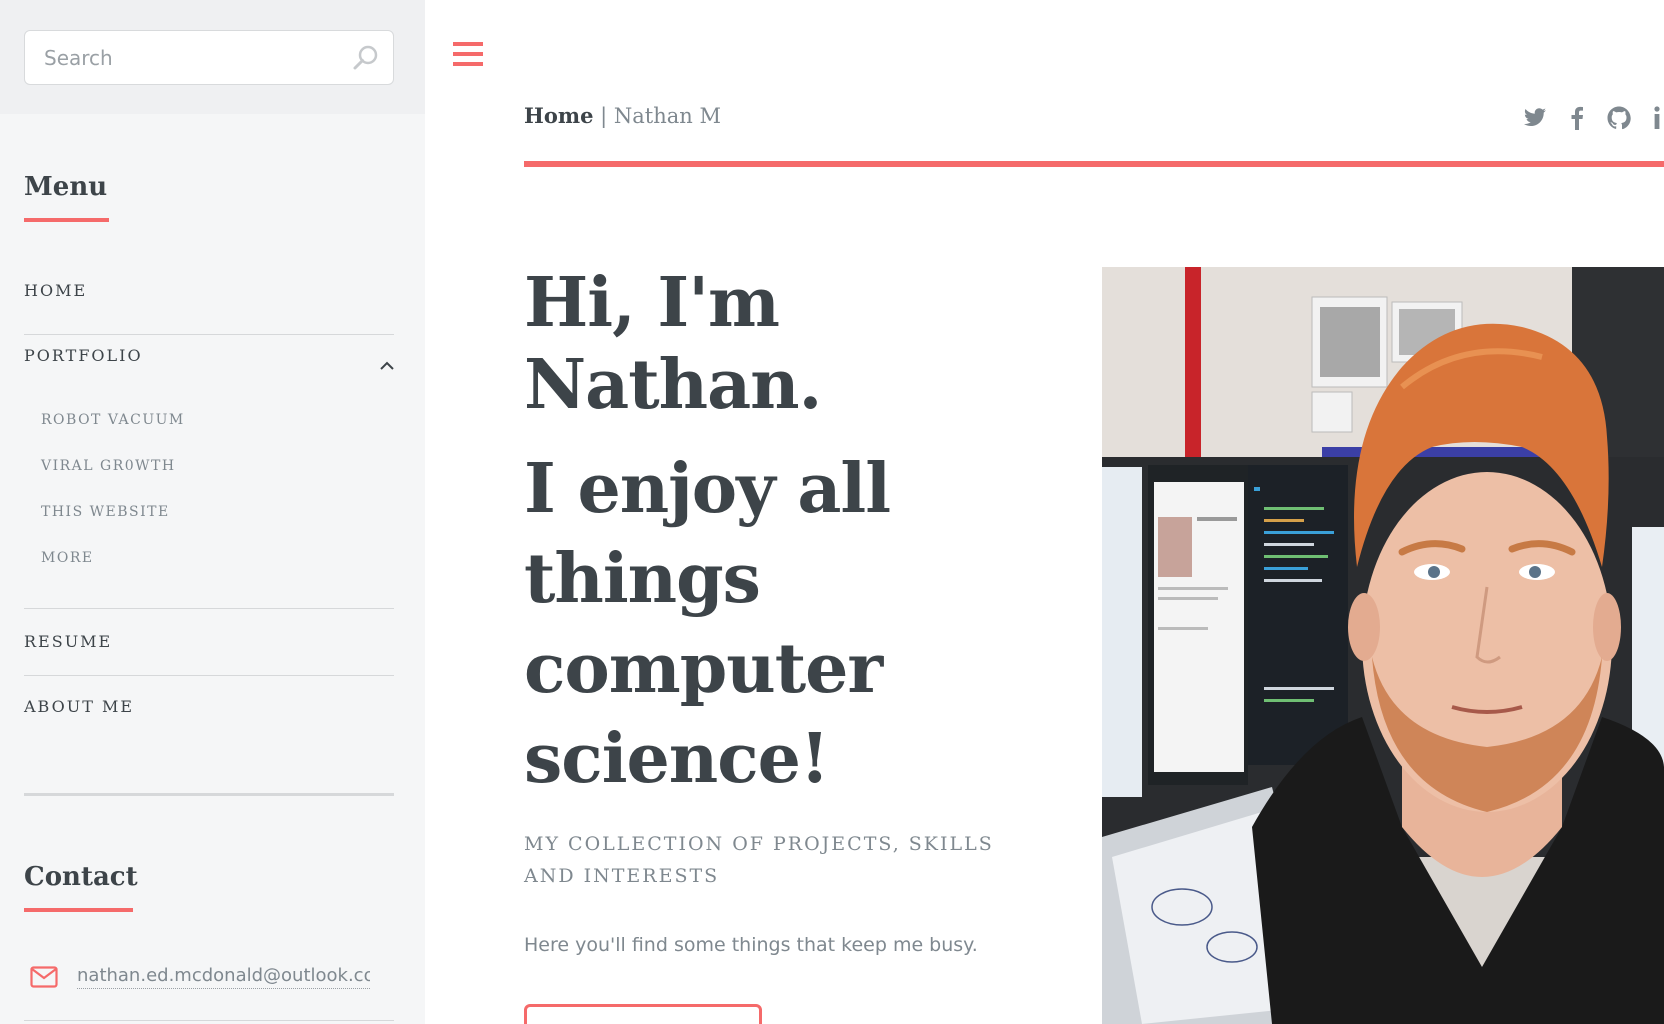 The height and width of the screenshot is (1024, 1664). What do you see at coordinates (1535, 118) in the screenshot?
I see `twitter-icon` at bounding box center [1535, 118].